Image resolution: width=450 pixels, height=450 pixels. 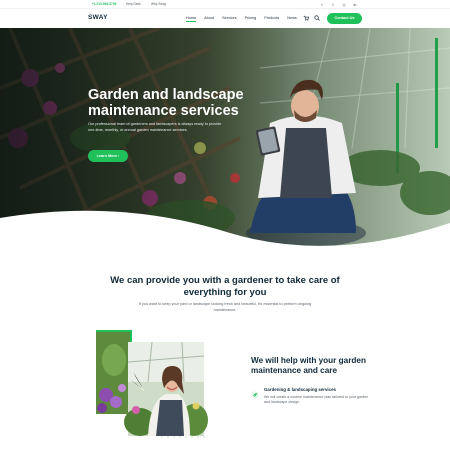 I want to click on site-logo: SWAY, so click(x=98, y=17).